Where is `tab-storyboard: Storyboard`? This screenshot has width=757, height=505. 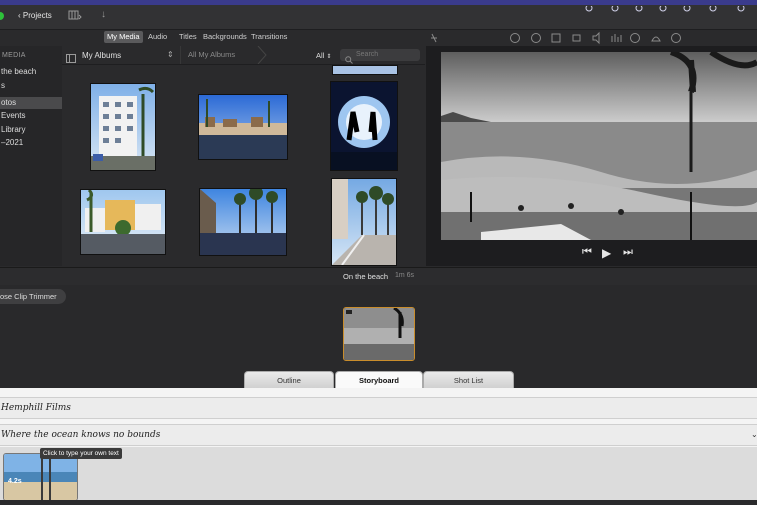 tab-storyboard: Storyboard is located at coordinates (379, 380).